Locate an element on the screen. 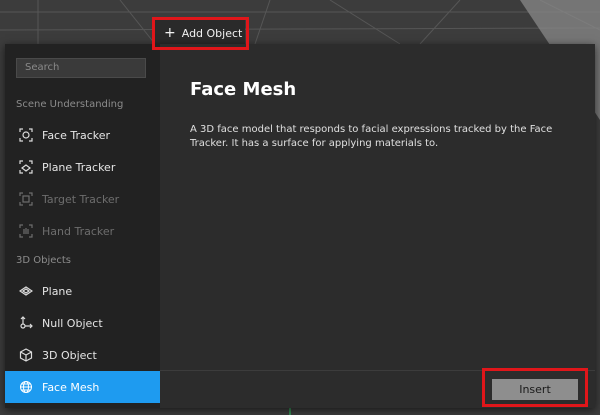 The height and width of the screenshot is (415, 600). plane-tracker-icon is located at coordinates (26, 167).